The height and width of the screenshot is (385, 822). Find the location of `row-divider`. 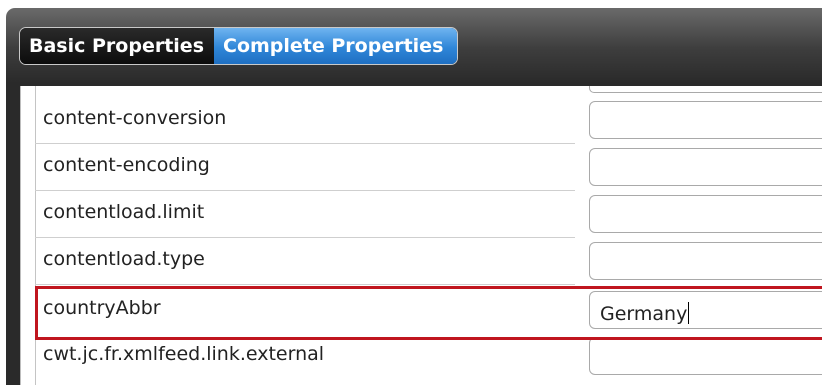

row-divider is located at coordinates (305, 284).